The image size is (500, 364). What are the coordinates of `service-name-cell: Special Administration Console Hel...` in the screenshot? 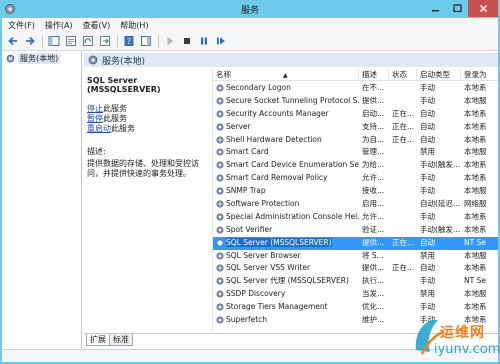 It's located at (286, 217).